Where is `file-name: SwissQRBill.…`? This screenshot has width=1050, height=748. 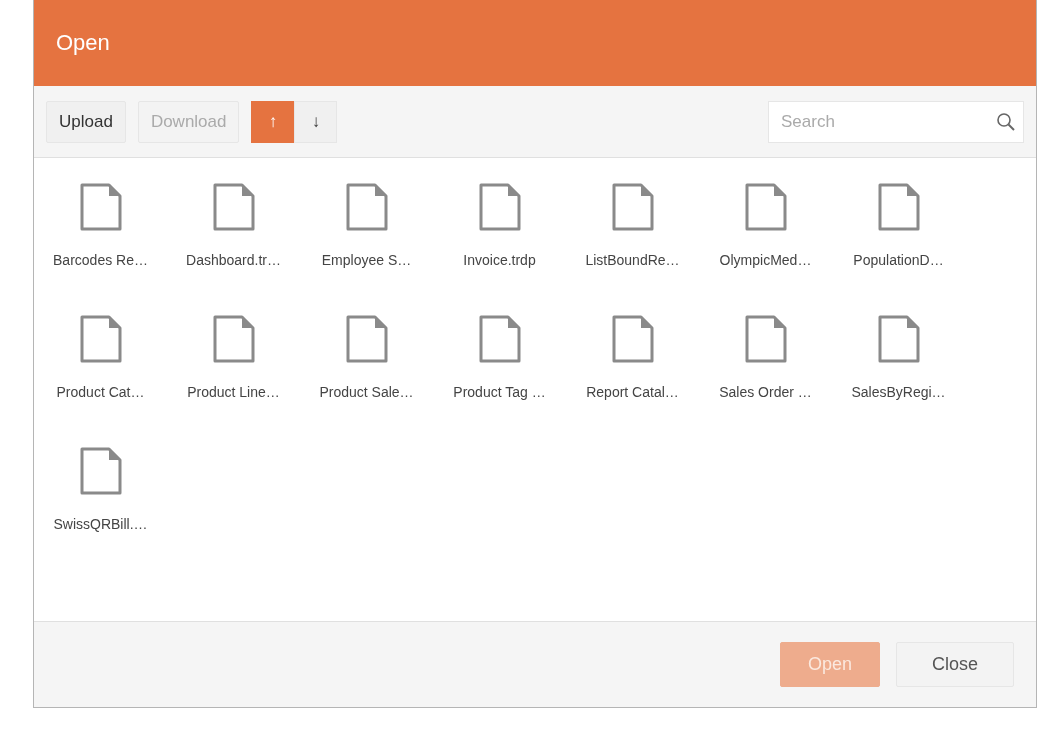
file-name: SwissQRBill.… is located at coordinates (100, 524).